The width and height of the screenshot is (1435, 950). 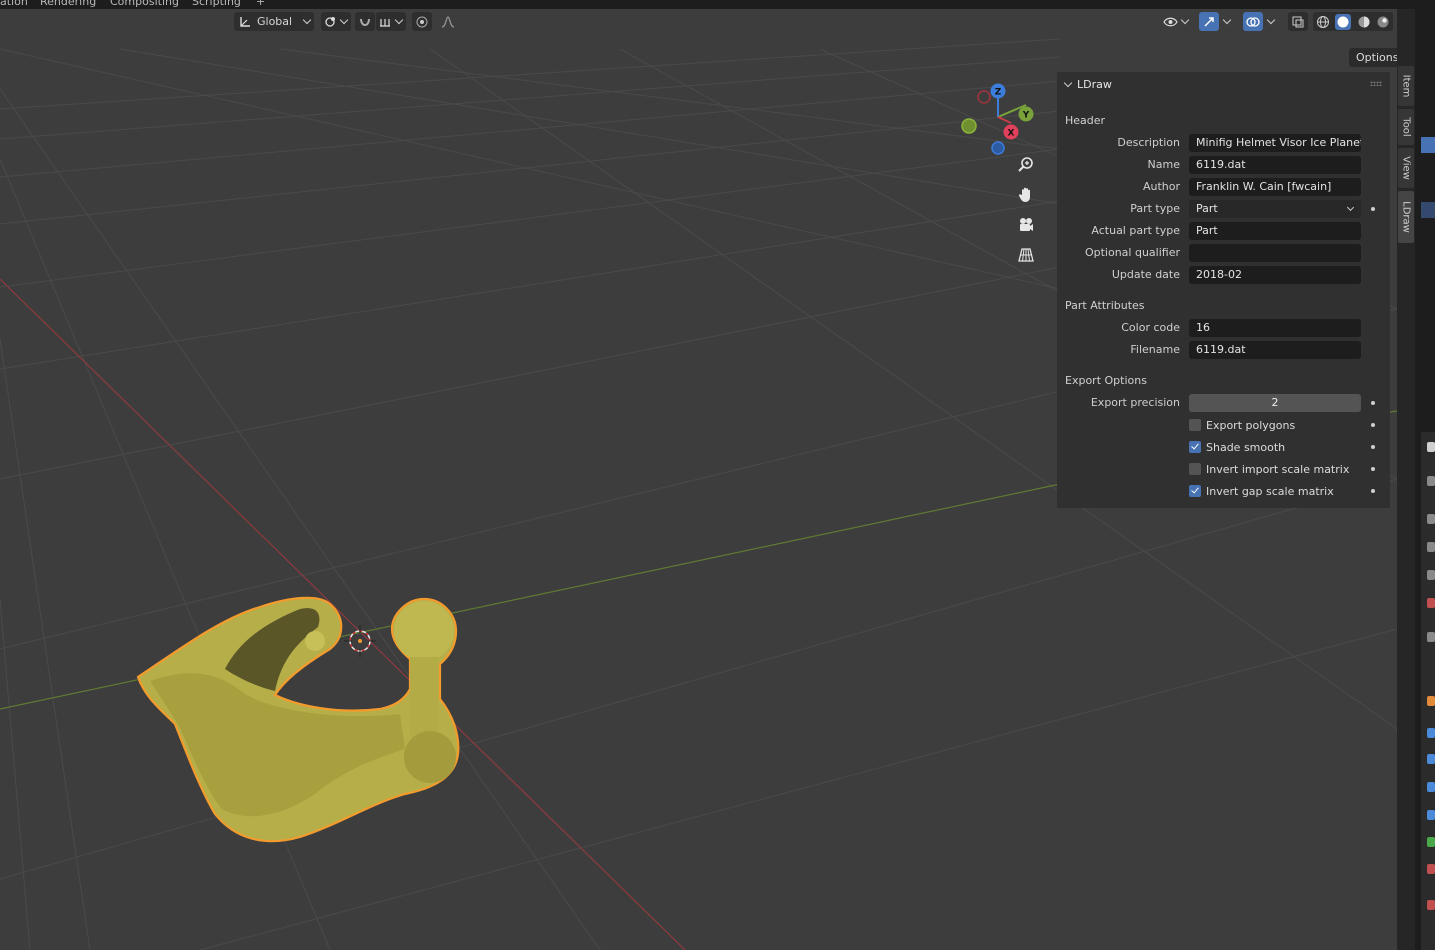 What do you see at coordinates (1275, 253) in the screenshot?
I see `optional-qualifier-field` at bounding box center [1275, 253].